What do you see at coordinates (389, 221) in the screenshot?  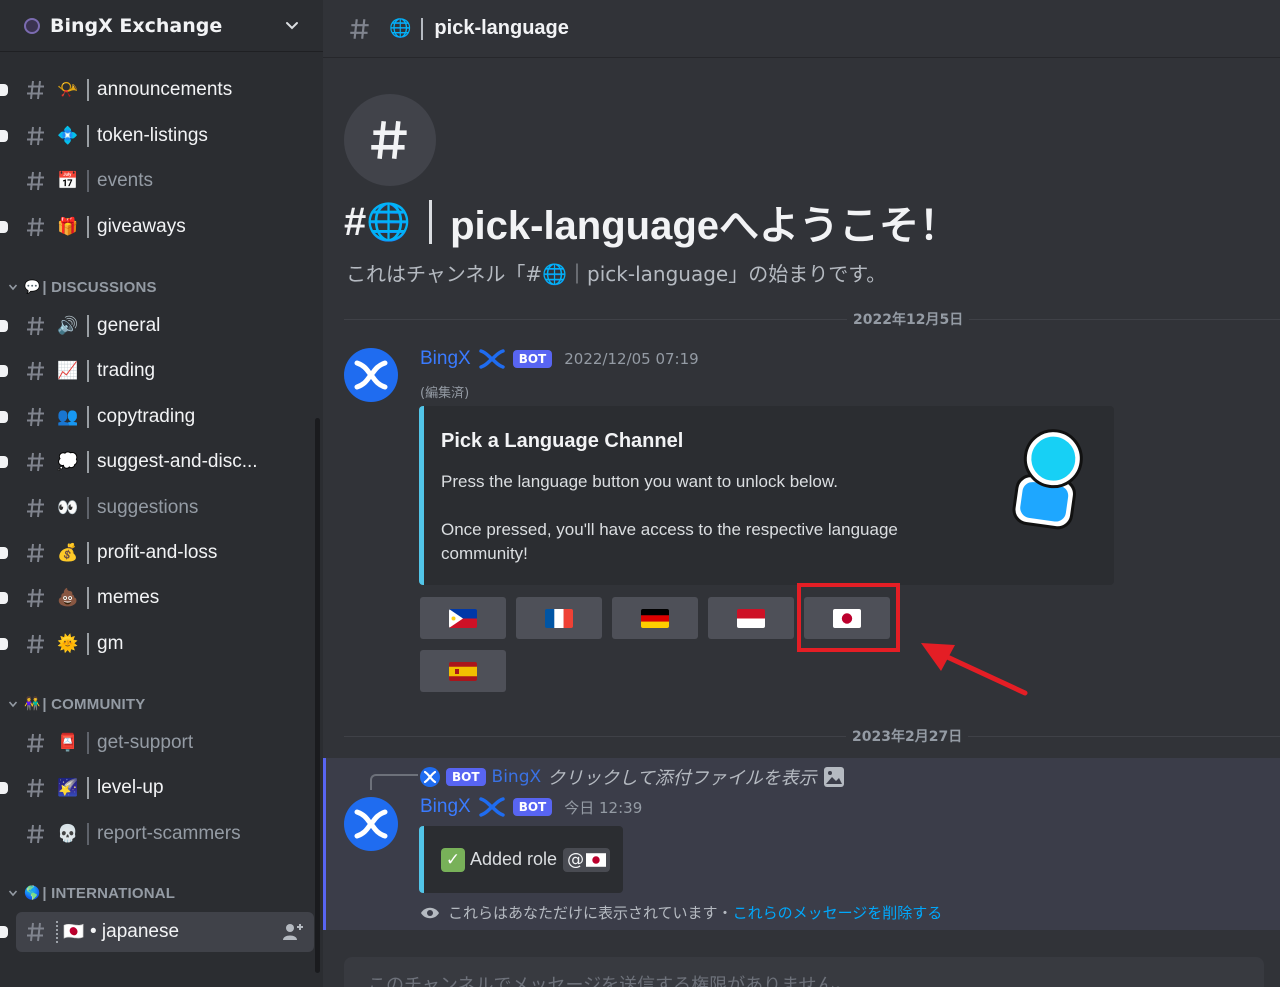 I see `globe-icon: 🌐` at bounding box center [389, 221].